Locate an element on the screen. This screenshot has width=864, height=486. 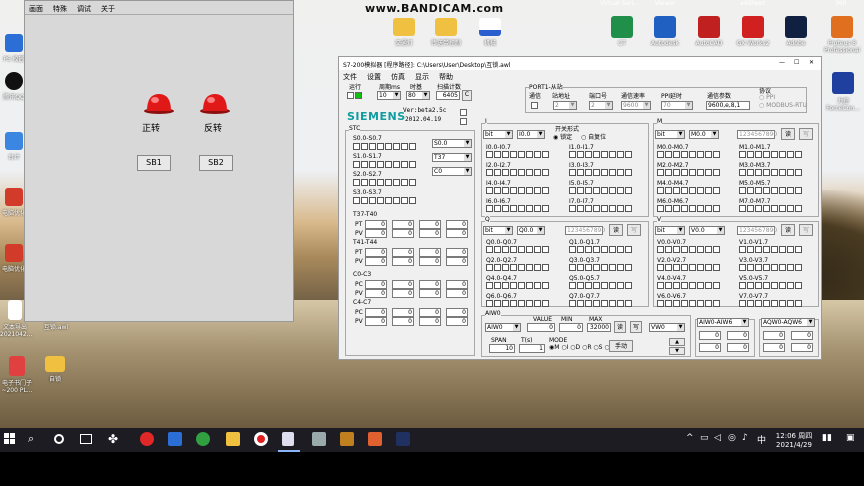
v-row-0-bits is located at coordinates (689, 249).